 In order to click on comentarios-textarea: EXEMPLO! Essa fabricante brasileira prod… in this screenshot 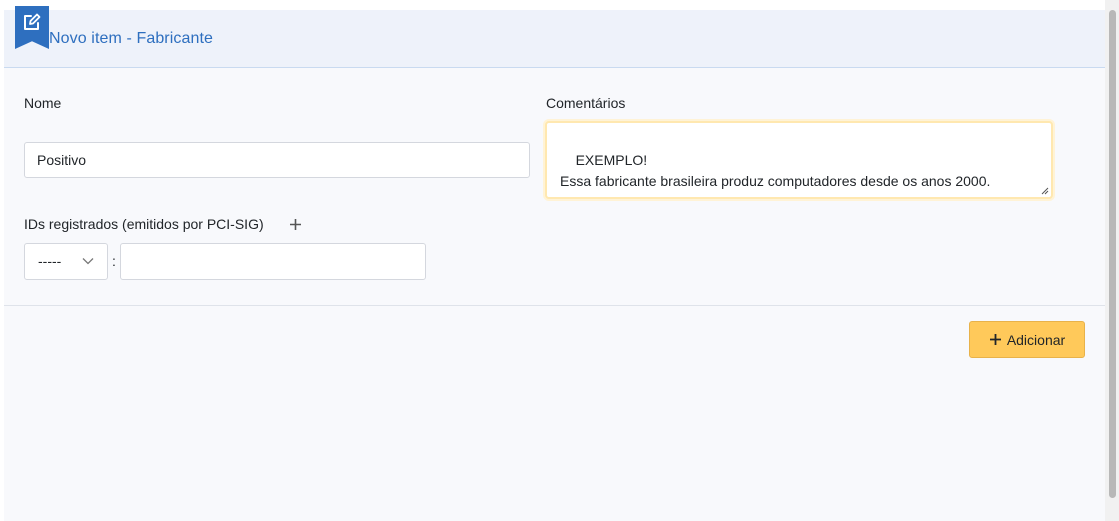, I will do `click(799, 160)`.